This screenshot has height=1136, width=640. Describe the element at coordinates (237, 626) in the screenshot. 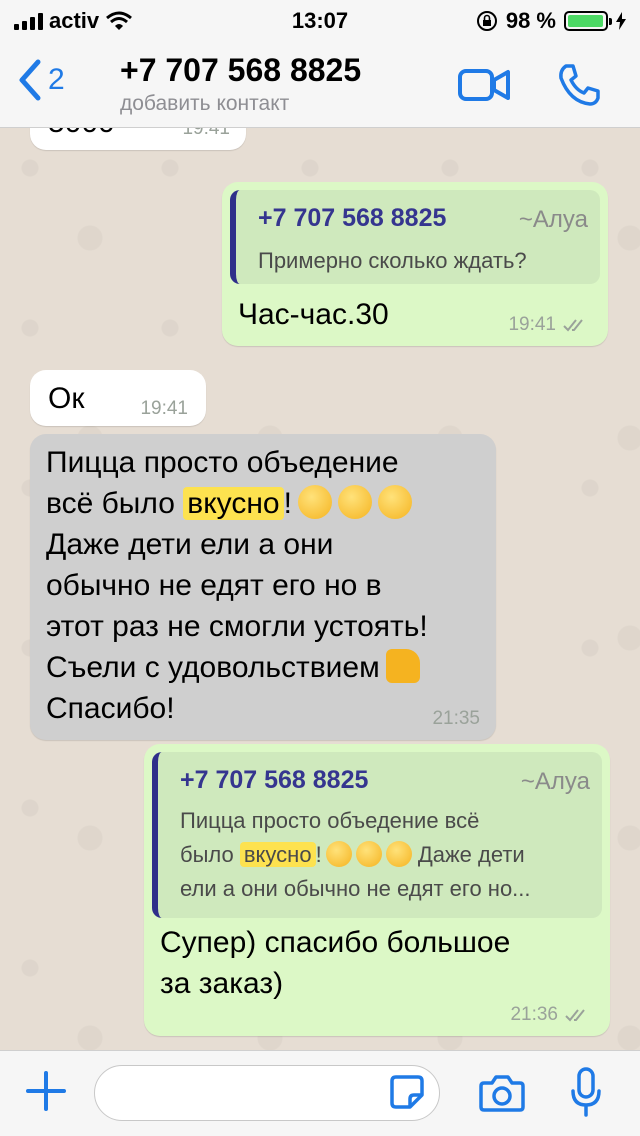

I see `message-line: этот раз не смогли устоять!` at that location.